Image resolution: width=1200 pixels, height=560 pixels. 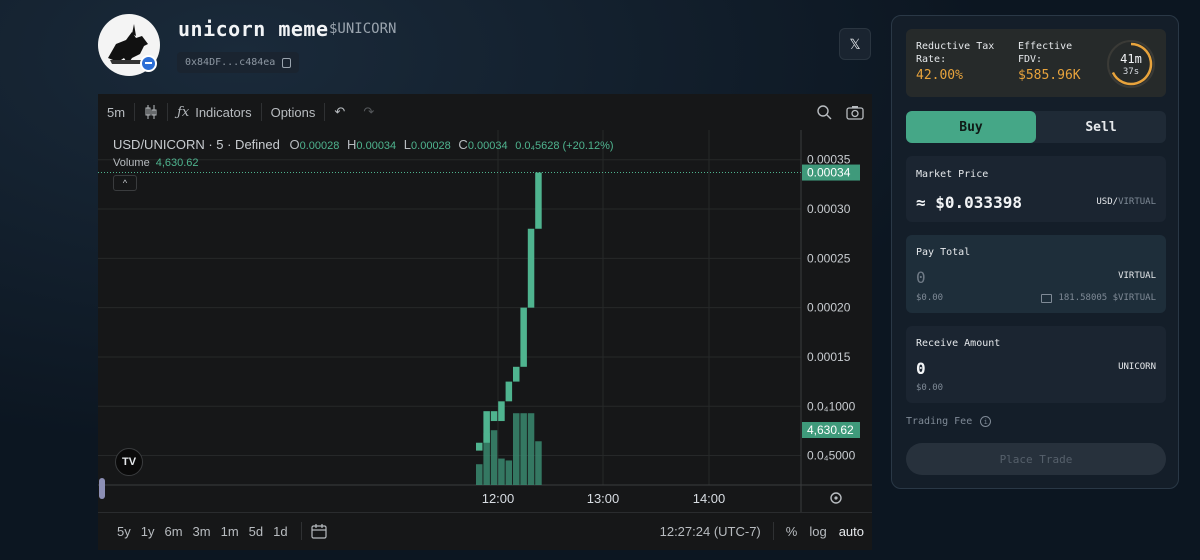 What do you see at coordinates (376, 146) in the screenshot?
I see `high-value: 0.00034` at bounding box center [376, 146].